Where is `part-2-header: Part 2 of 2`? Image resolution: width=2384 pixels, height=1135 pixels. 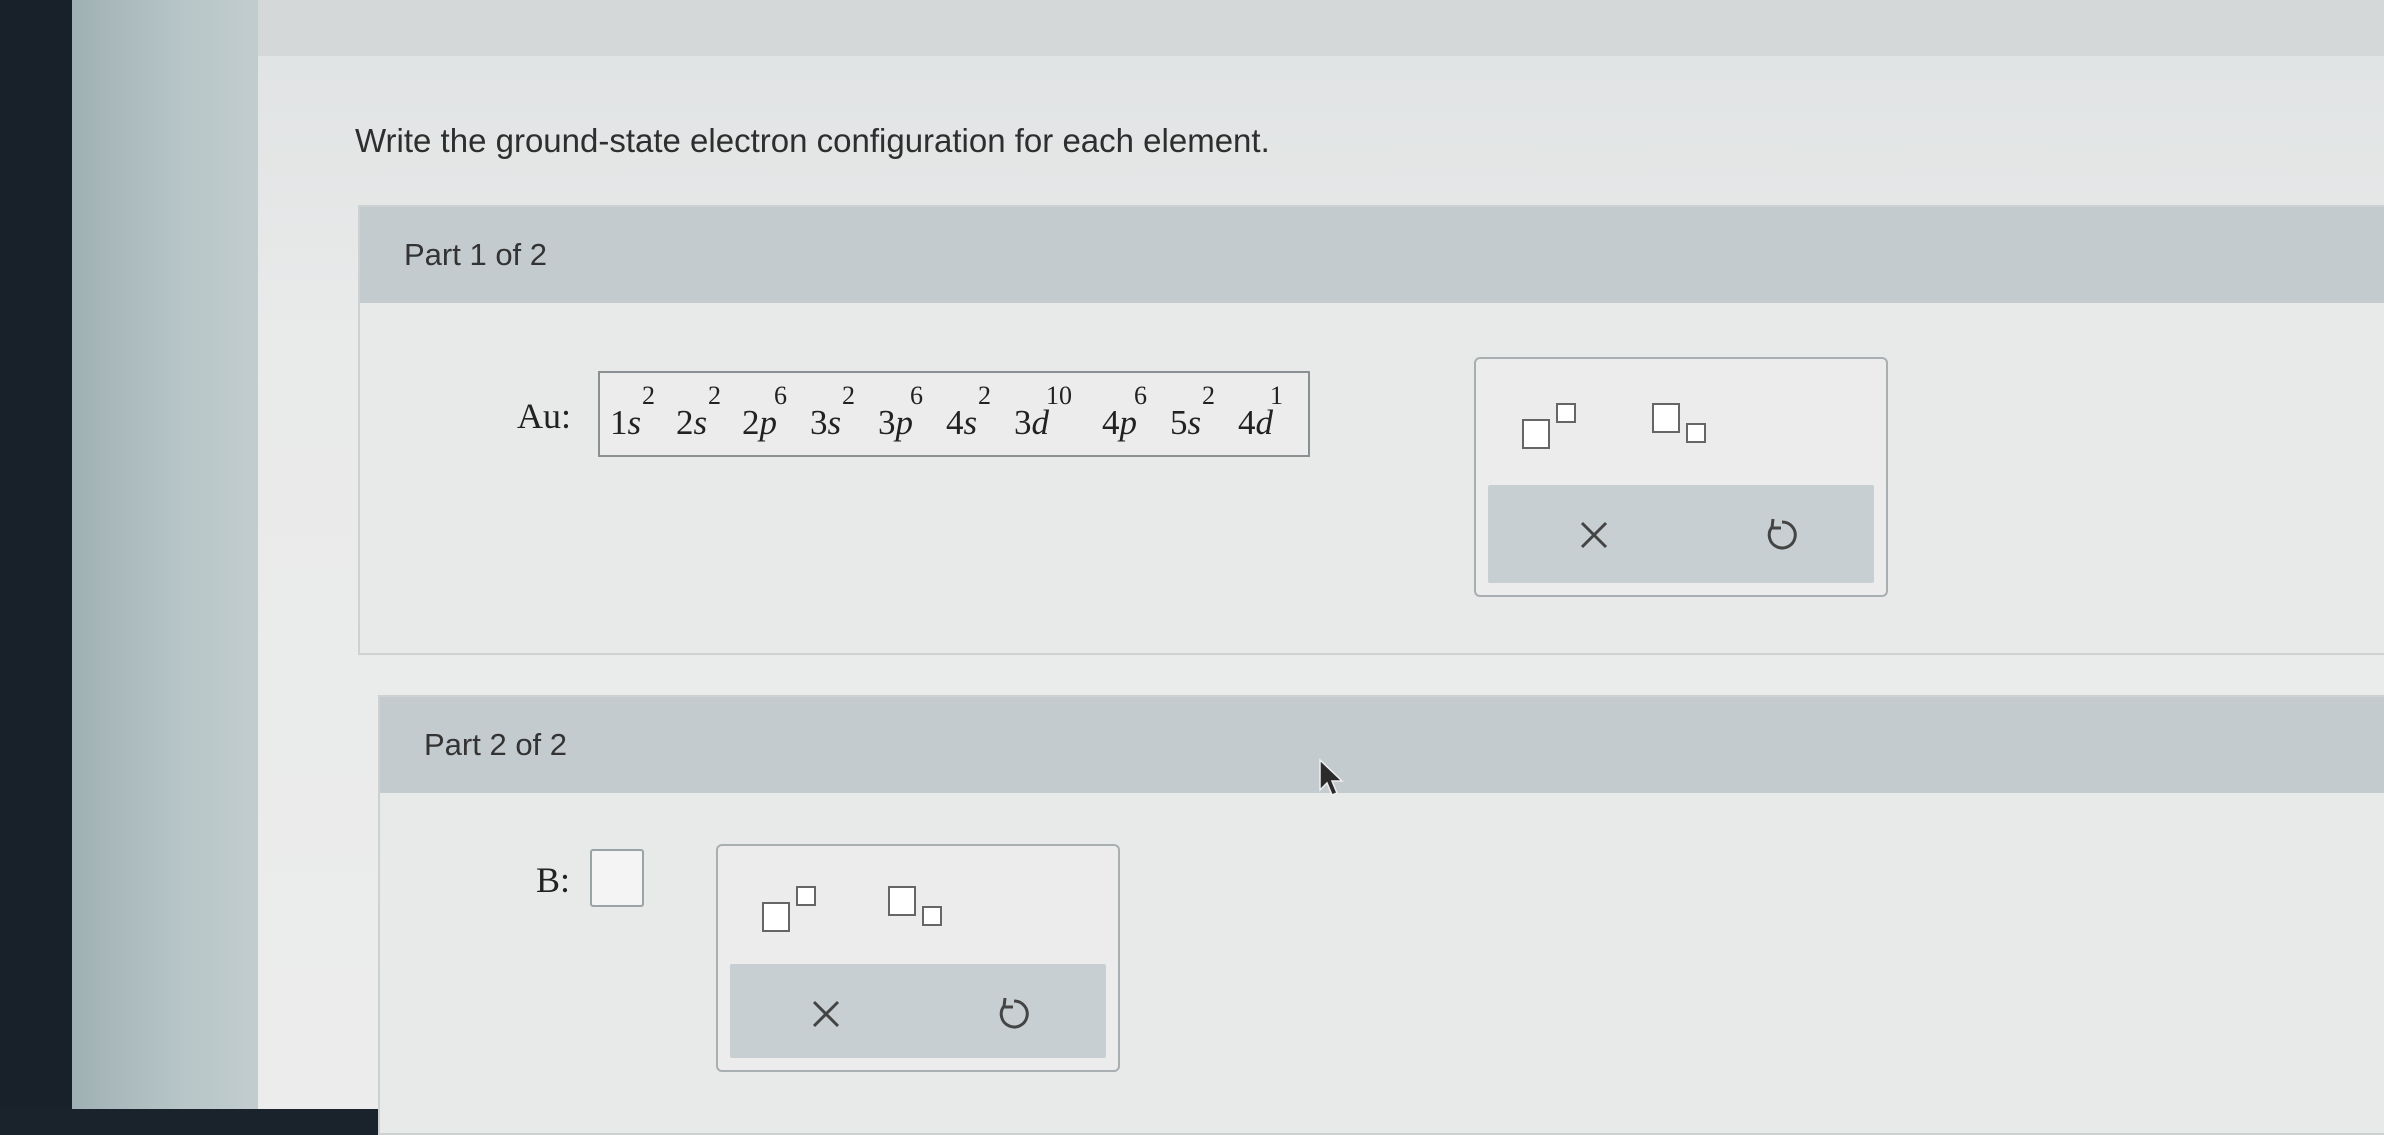 part-2-header: Part 2 of 2 is located at coordinates (1382, 745).